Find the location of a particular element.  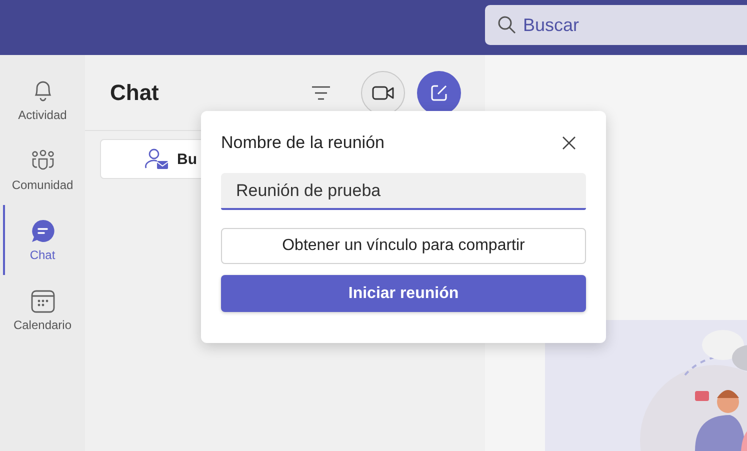

contact-mail-icon is located at coordinates (157, 159).